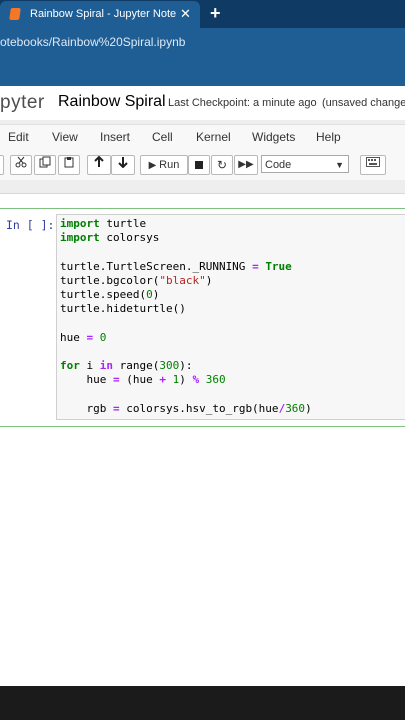 This screenshot has height=720, width=405. Describe the element at coordinates (69, 162) in the screenshot. I see `paste-icon` at that location.